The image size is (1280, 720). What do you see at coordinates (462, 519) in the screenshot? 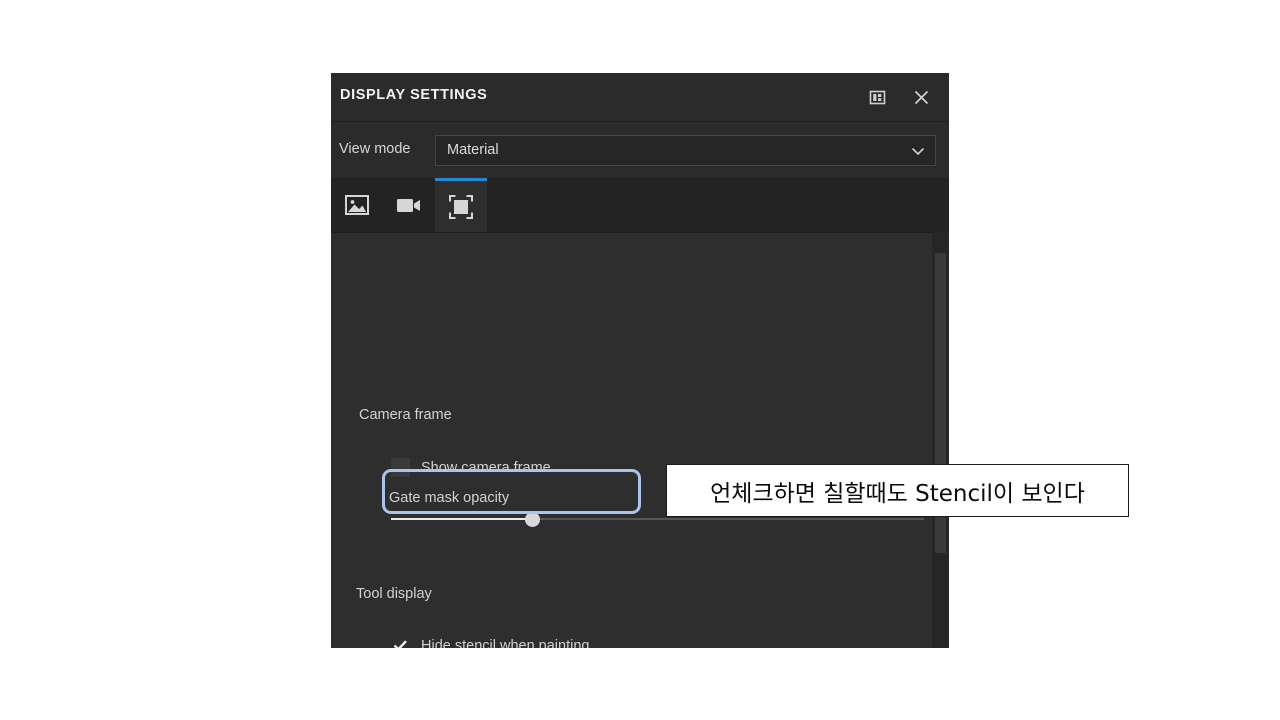
I see `slider-fill-gate-mask` at bounding box center [462, 519].